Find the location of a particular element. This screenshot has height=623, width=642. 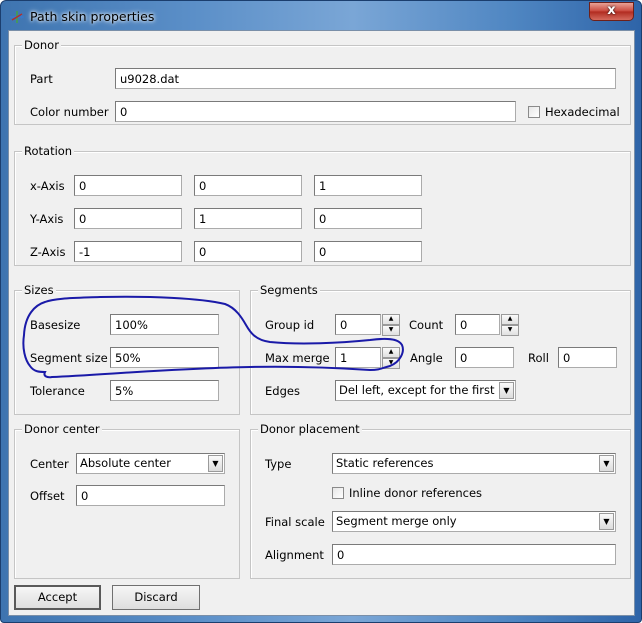

inline-donor-references-checkbox is located at coordinates (338, 493).